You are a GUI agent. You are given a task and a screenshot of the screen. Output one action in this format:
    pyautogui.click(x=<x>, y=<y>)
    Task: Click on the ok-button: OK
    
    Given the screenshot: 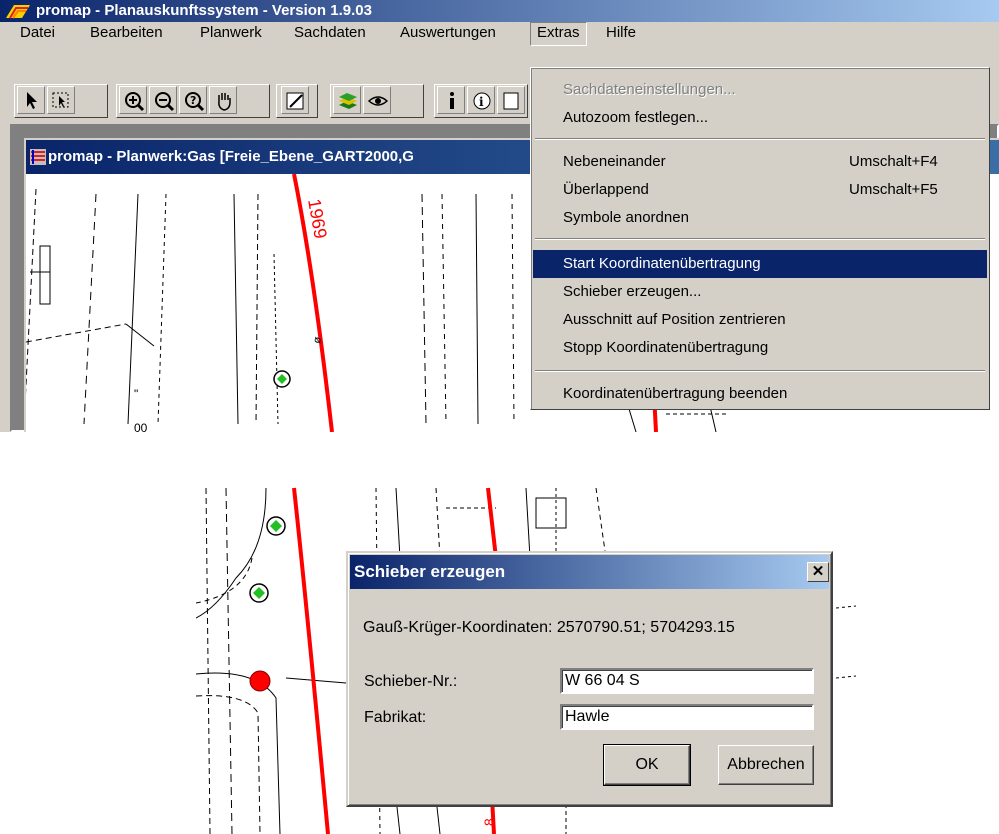 What is the action you would take?
    pyautogui.click(x=647, y=765)
    